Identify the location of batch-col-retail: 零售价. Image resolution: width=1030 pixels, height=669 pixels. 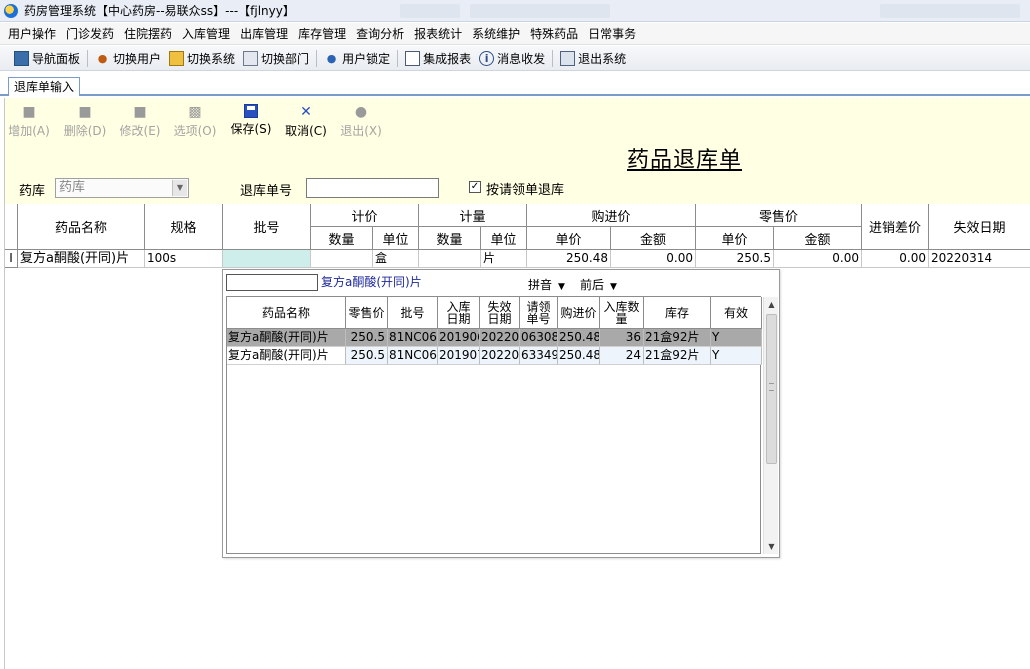
(367, 313).